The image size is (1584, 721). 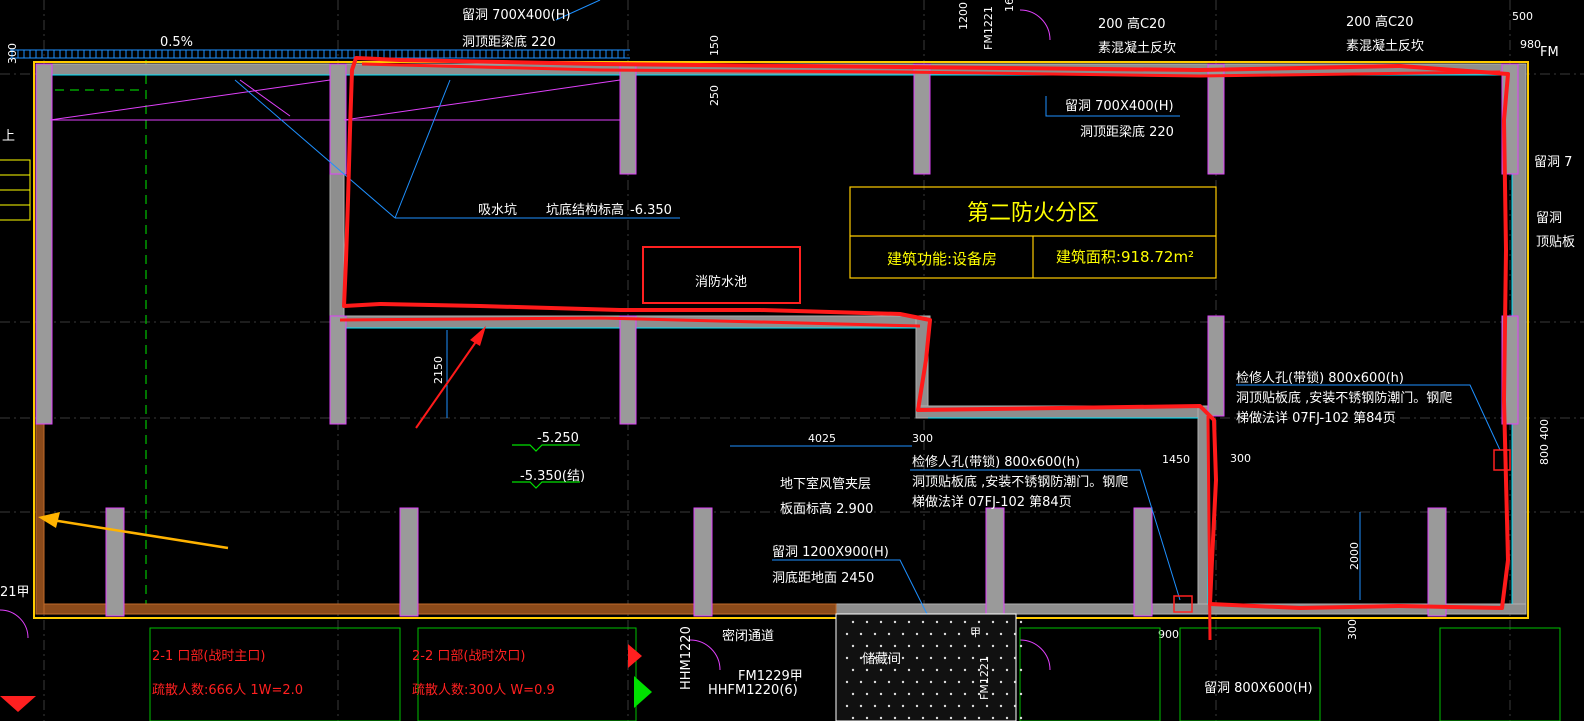 What do you see at coordinates (830, 552) in the screenshot?
I see `bottom-opening-1: 留洞 1200X900(H)` at bounding box center [830, 552].